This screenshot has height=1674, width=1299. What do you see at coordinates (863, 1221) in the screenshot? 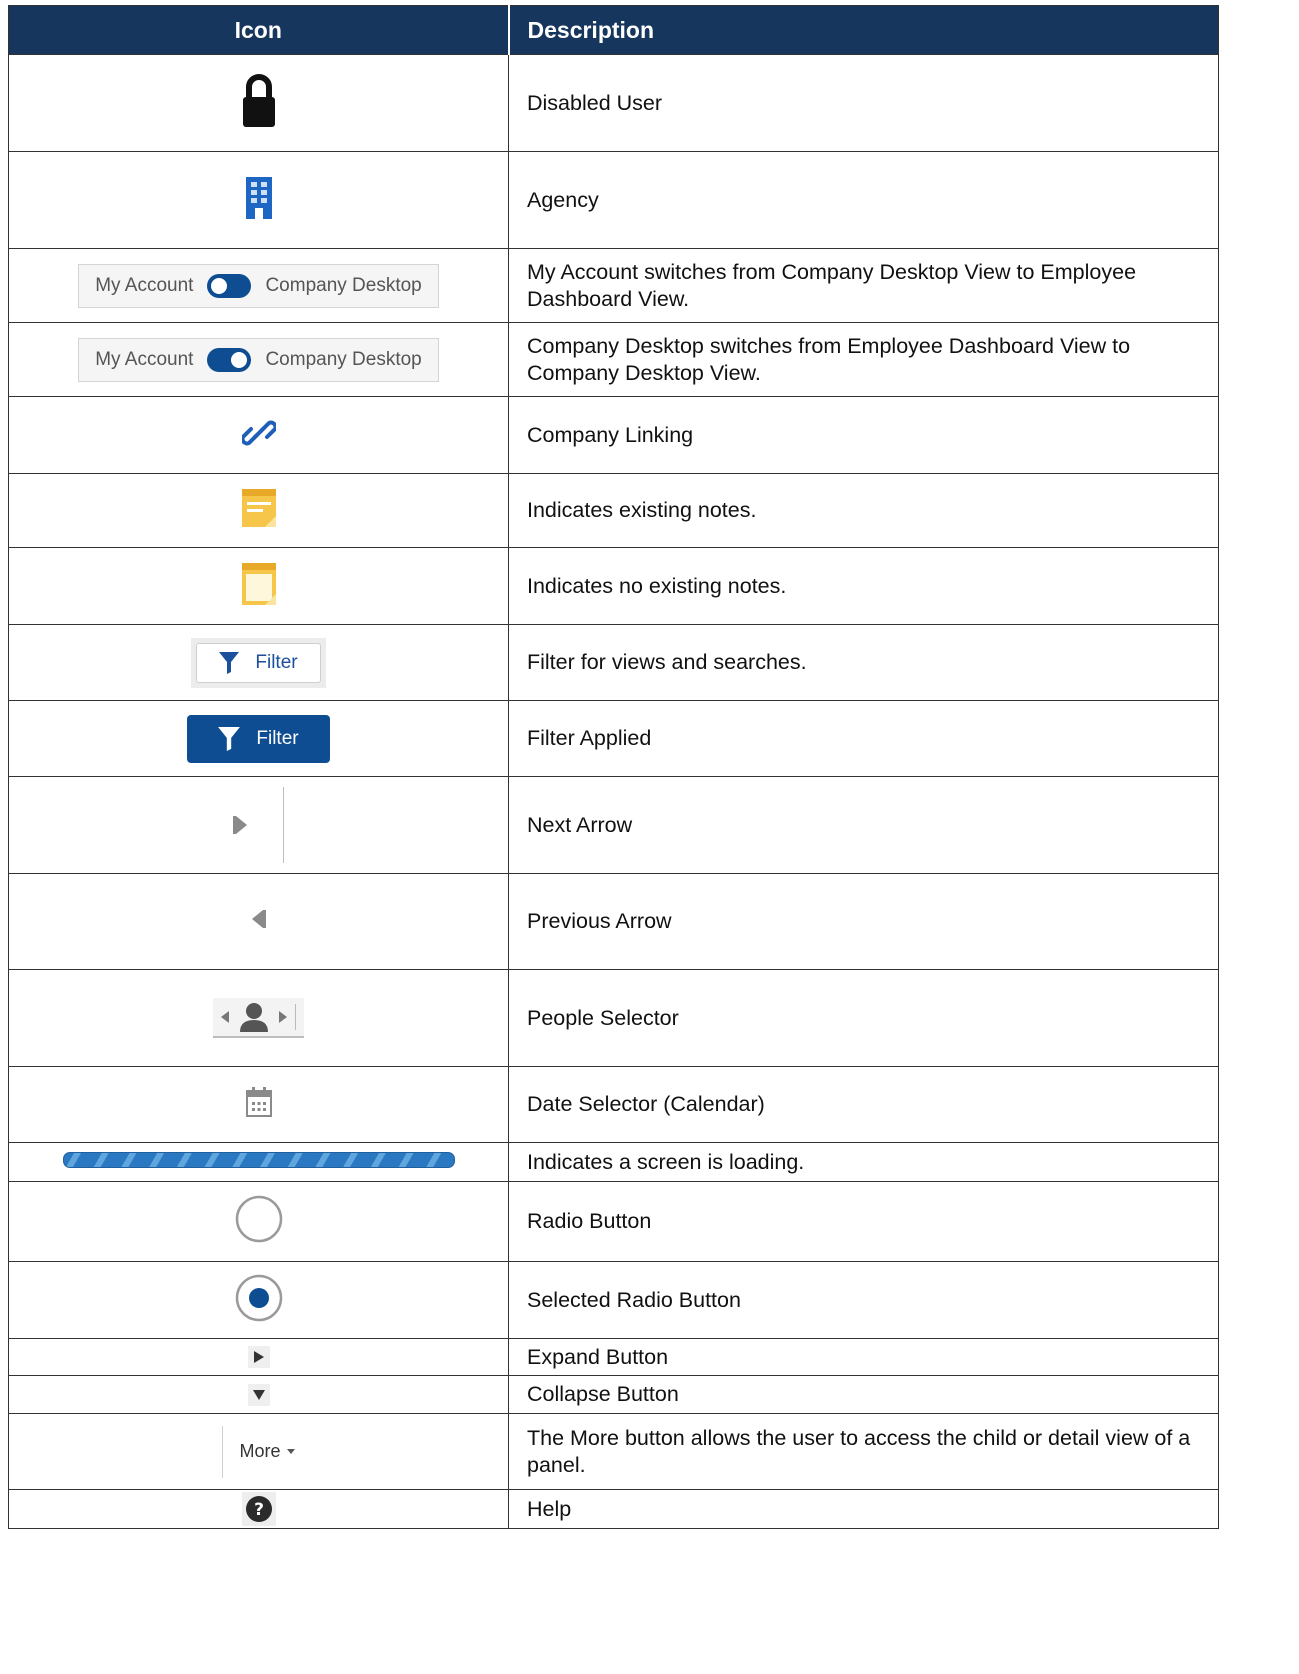
I see `row-description: Radio Button` at bounding box center [863, 1221].